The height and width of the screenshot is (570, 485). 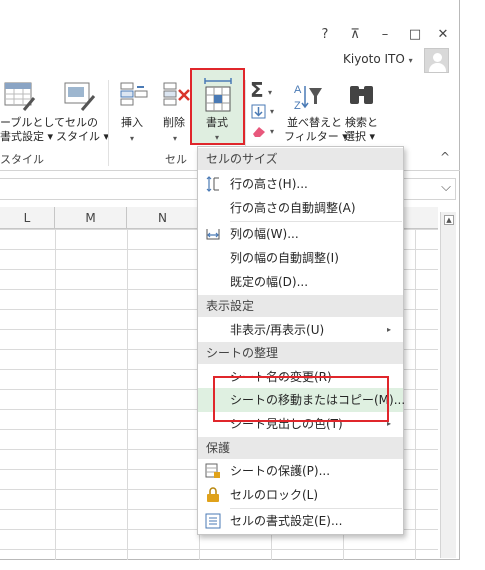 I want to click on account-name-text: Kiyoto ITO, so click(x=374, y=59).